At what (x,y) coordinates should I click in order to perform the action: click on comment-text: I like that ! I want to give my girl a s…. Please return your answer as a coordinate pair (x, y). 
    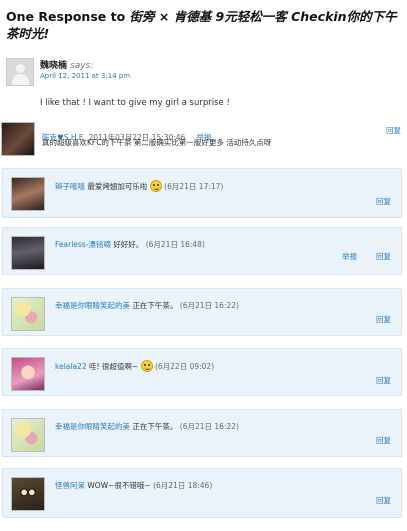
    Looking at the image, I should click on (135, 103).